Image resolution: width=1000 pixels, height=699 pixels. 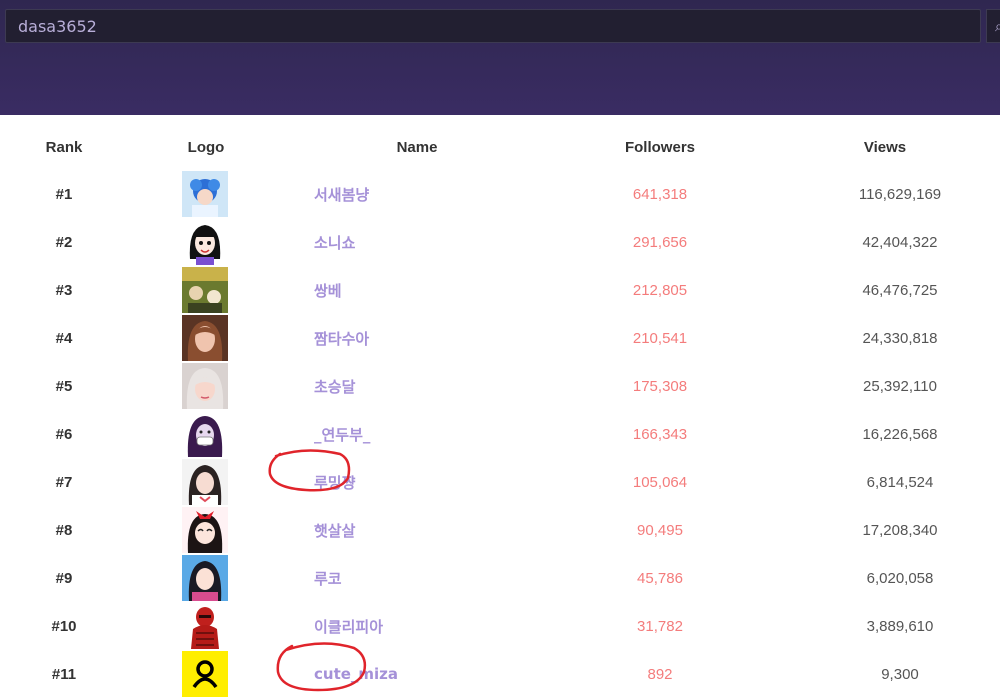 I want to click on name-cell: 소니쇼, so click(x=417, y=242).